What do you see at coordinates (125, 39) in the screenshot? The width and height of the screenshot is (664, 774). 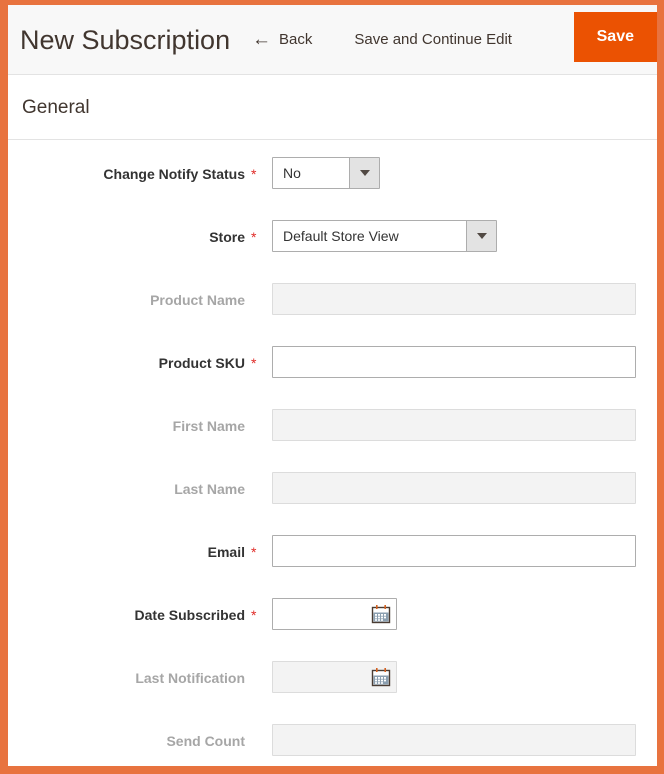 I see `page-title: New Subscription` at bounding box center [125, 39].